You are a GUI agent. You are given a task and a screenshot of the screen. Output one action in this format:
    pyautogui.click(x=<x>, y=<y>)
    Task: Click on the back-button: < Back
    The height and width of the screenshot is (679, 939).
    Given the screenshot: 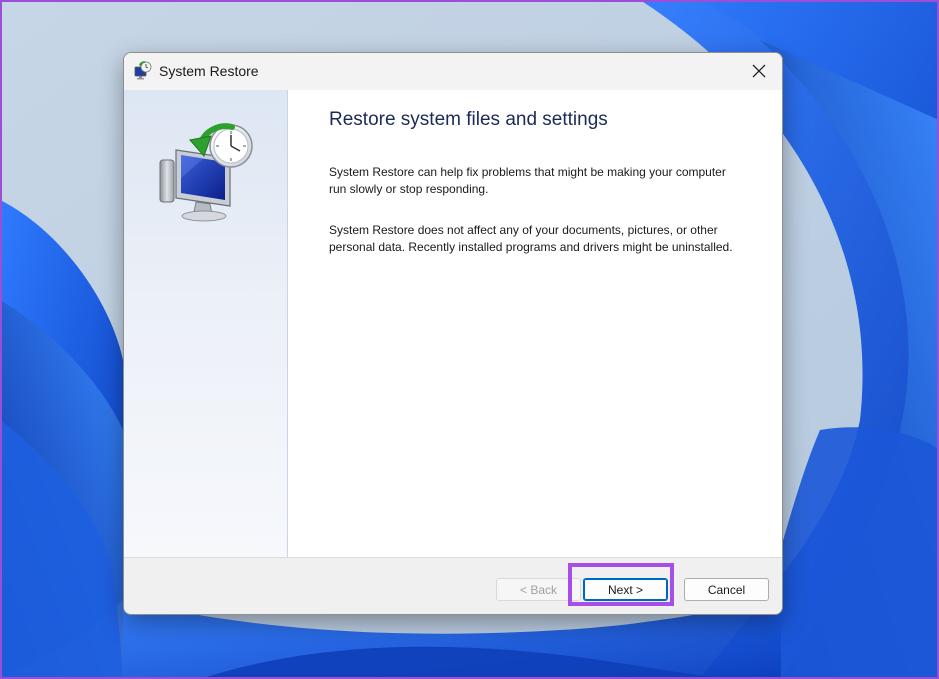 What is the action you would take?
    pyautogui.click(x=538, y=589)
    